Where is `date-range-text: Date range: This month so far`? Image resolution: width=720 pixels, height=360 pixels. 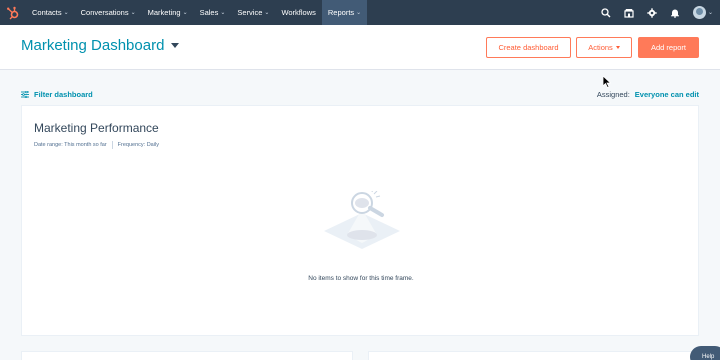
date-range-text: Date range: This month so far is located at coordinates (70, 145).